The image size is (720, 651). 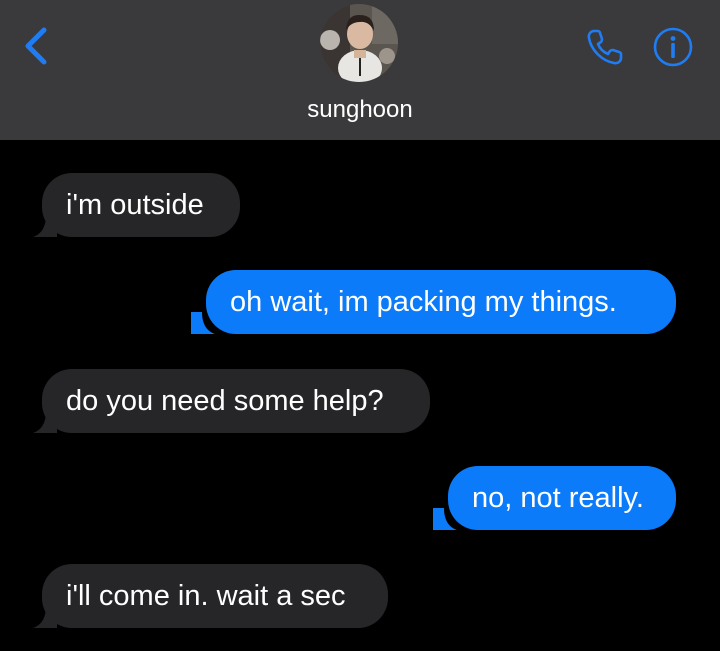 I want to click on info-button, so click(x=673, y=47).